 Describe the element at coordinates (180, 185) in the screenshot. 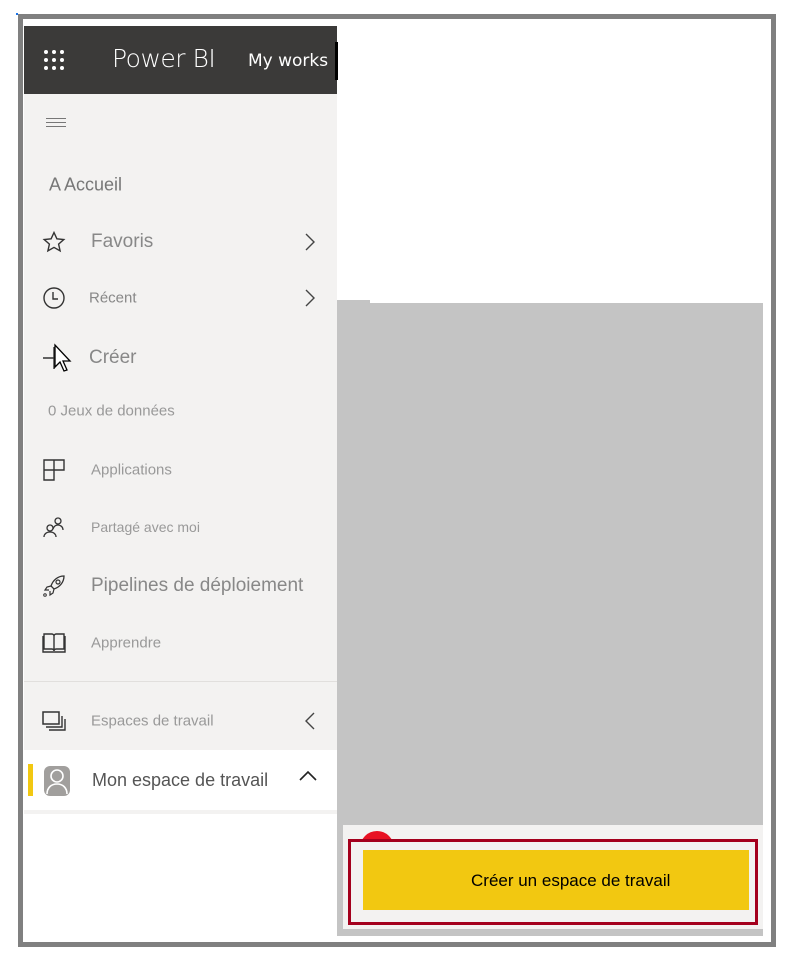

I see `nav-item-home: A Accueil` at that location.